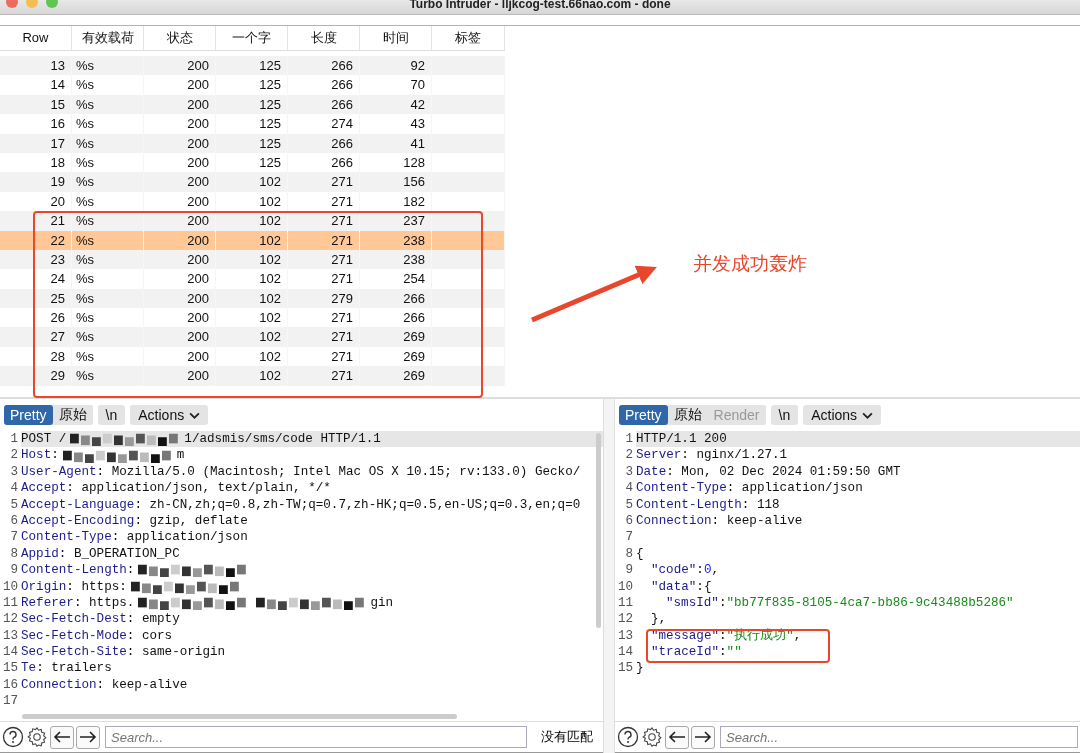 Image resolution: width=1080 pixels, height=753 pixels. I want to click on code-text: HTTP/1.1 200, so click(681, 439).